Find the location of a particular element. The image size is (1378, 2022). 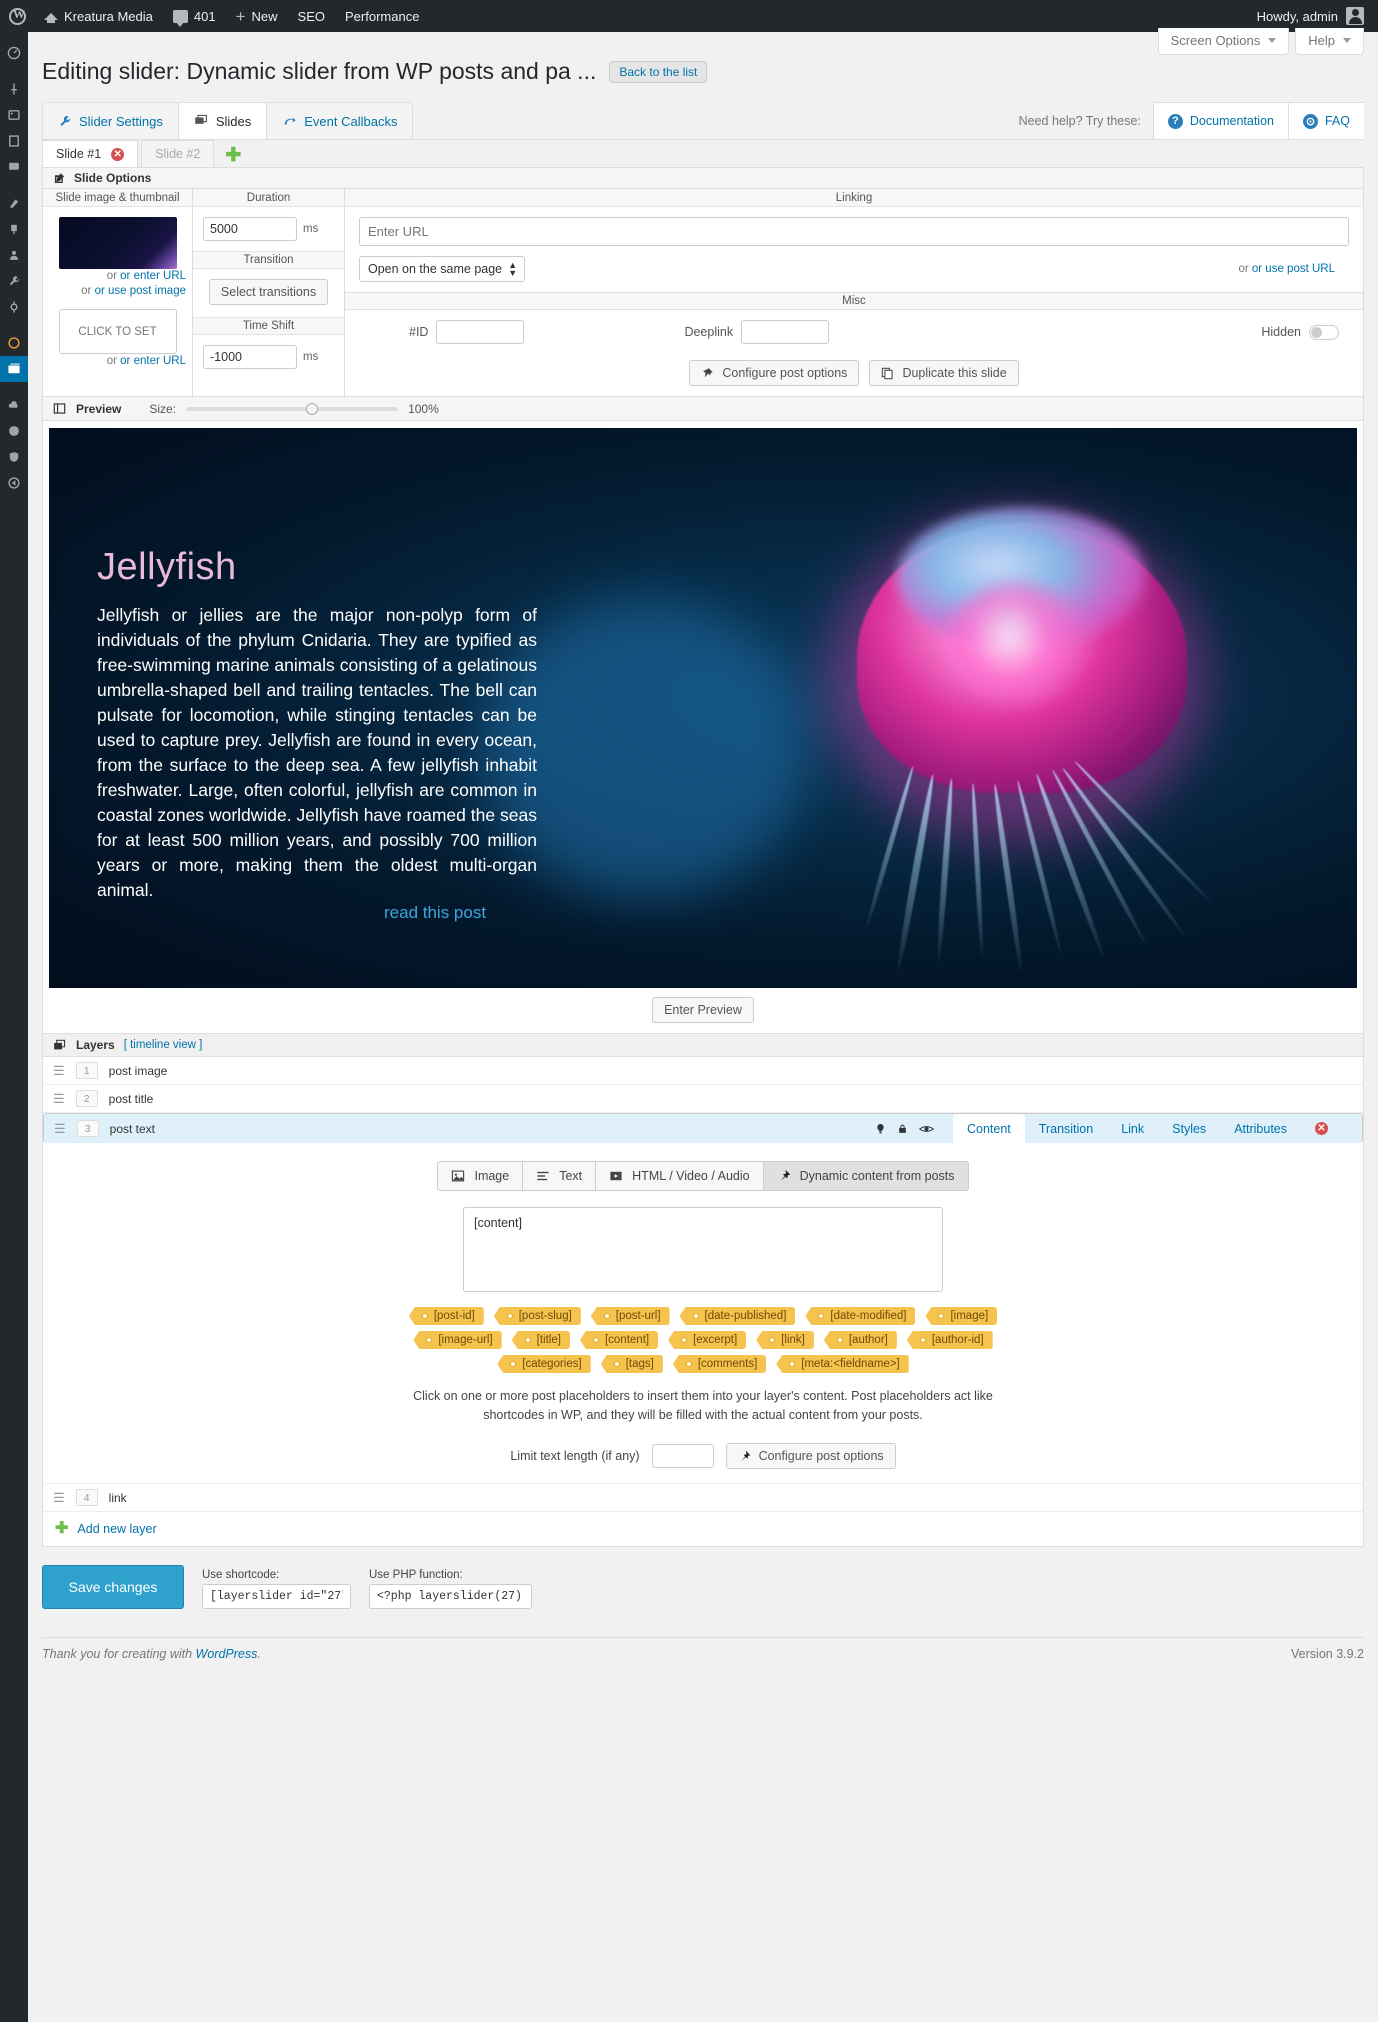

wordpress-logo-button is located at coordinates (17, 16).